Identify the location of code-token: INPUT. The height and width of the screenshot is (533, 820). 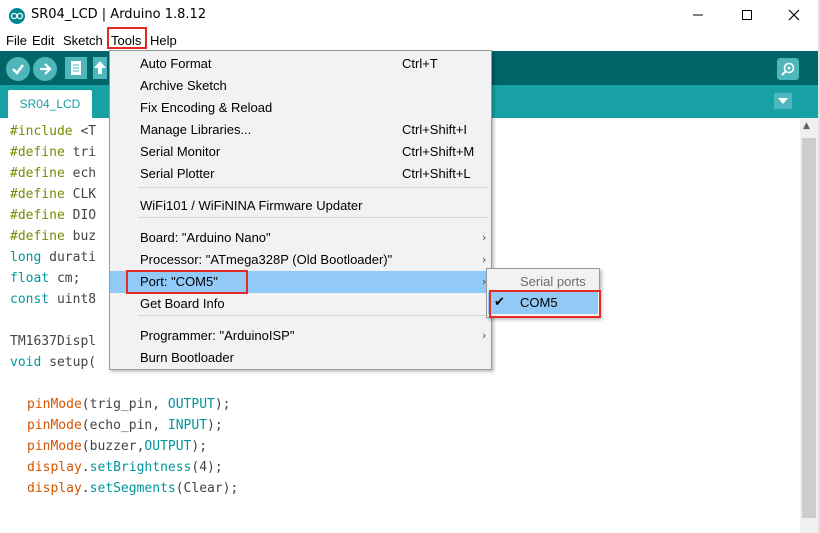
(187, 425).